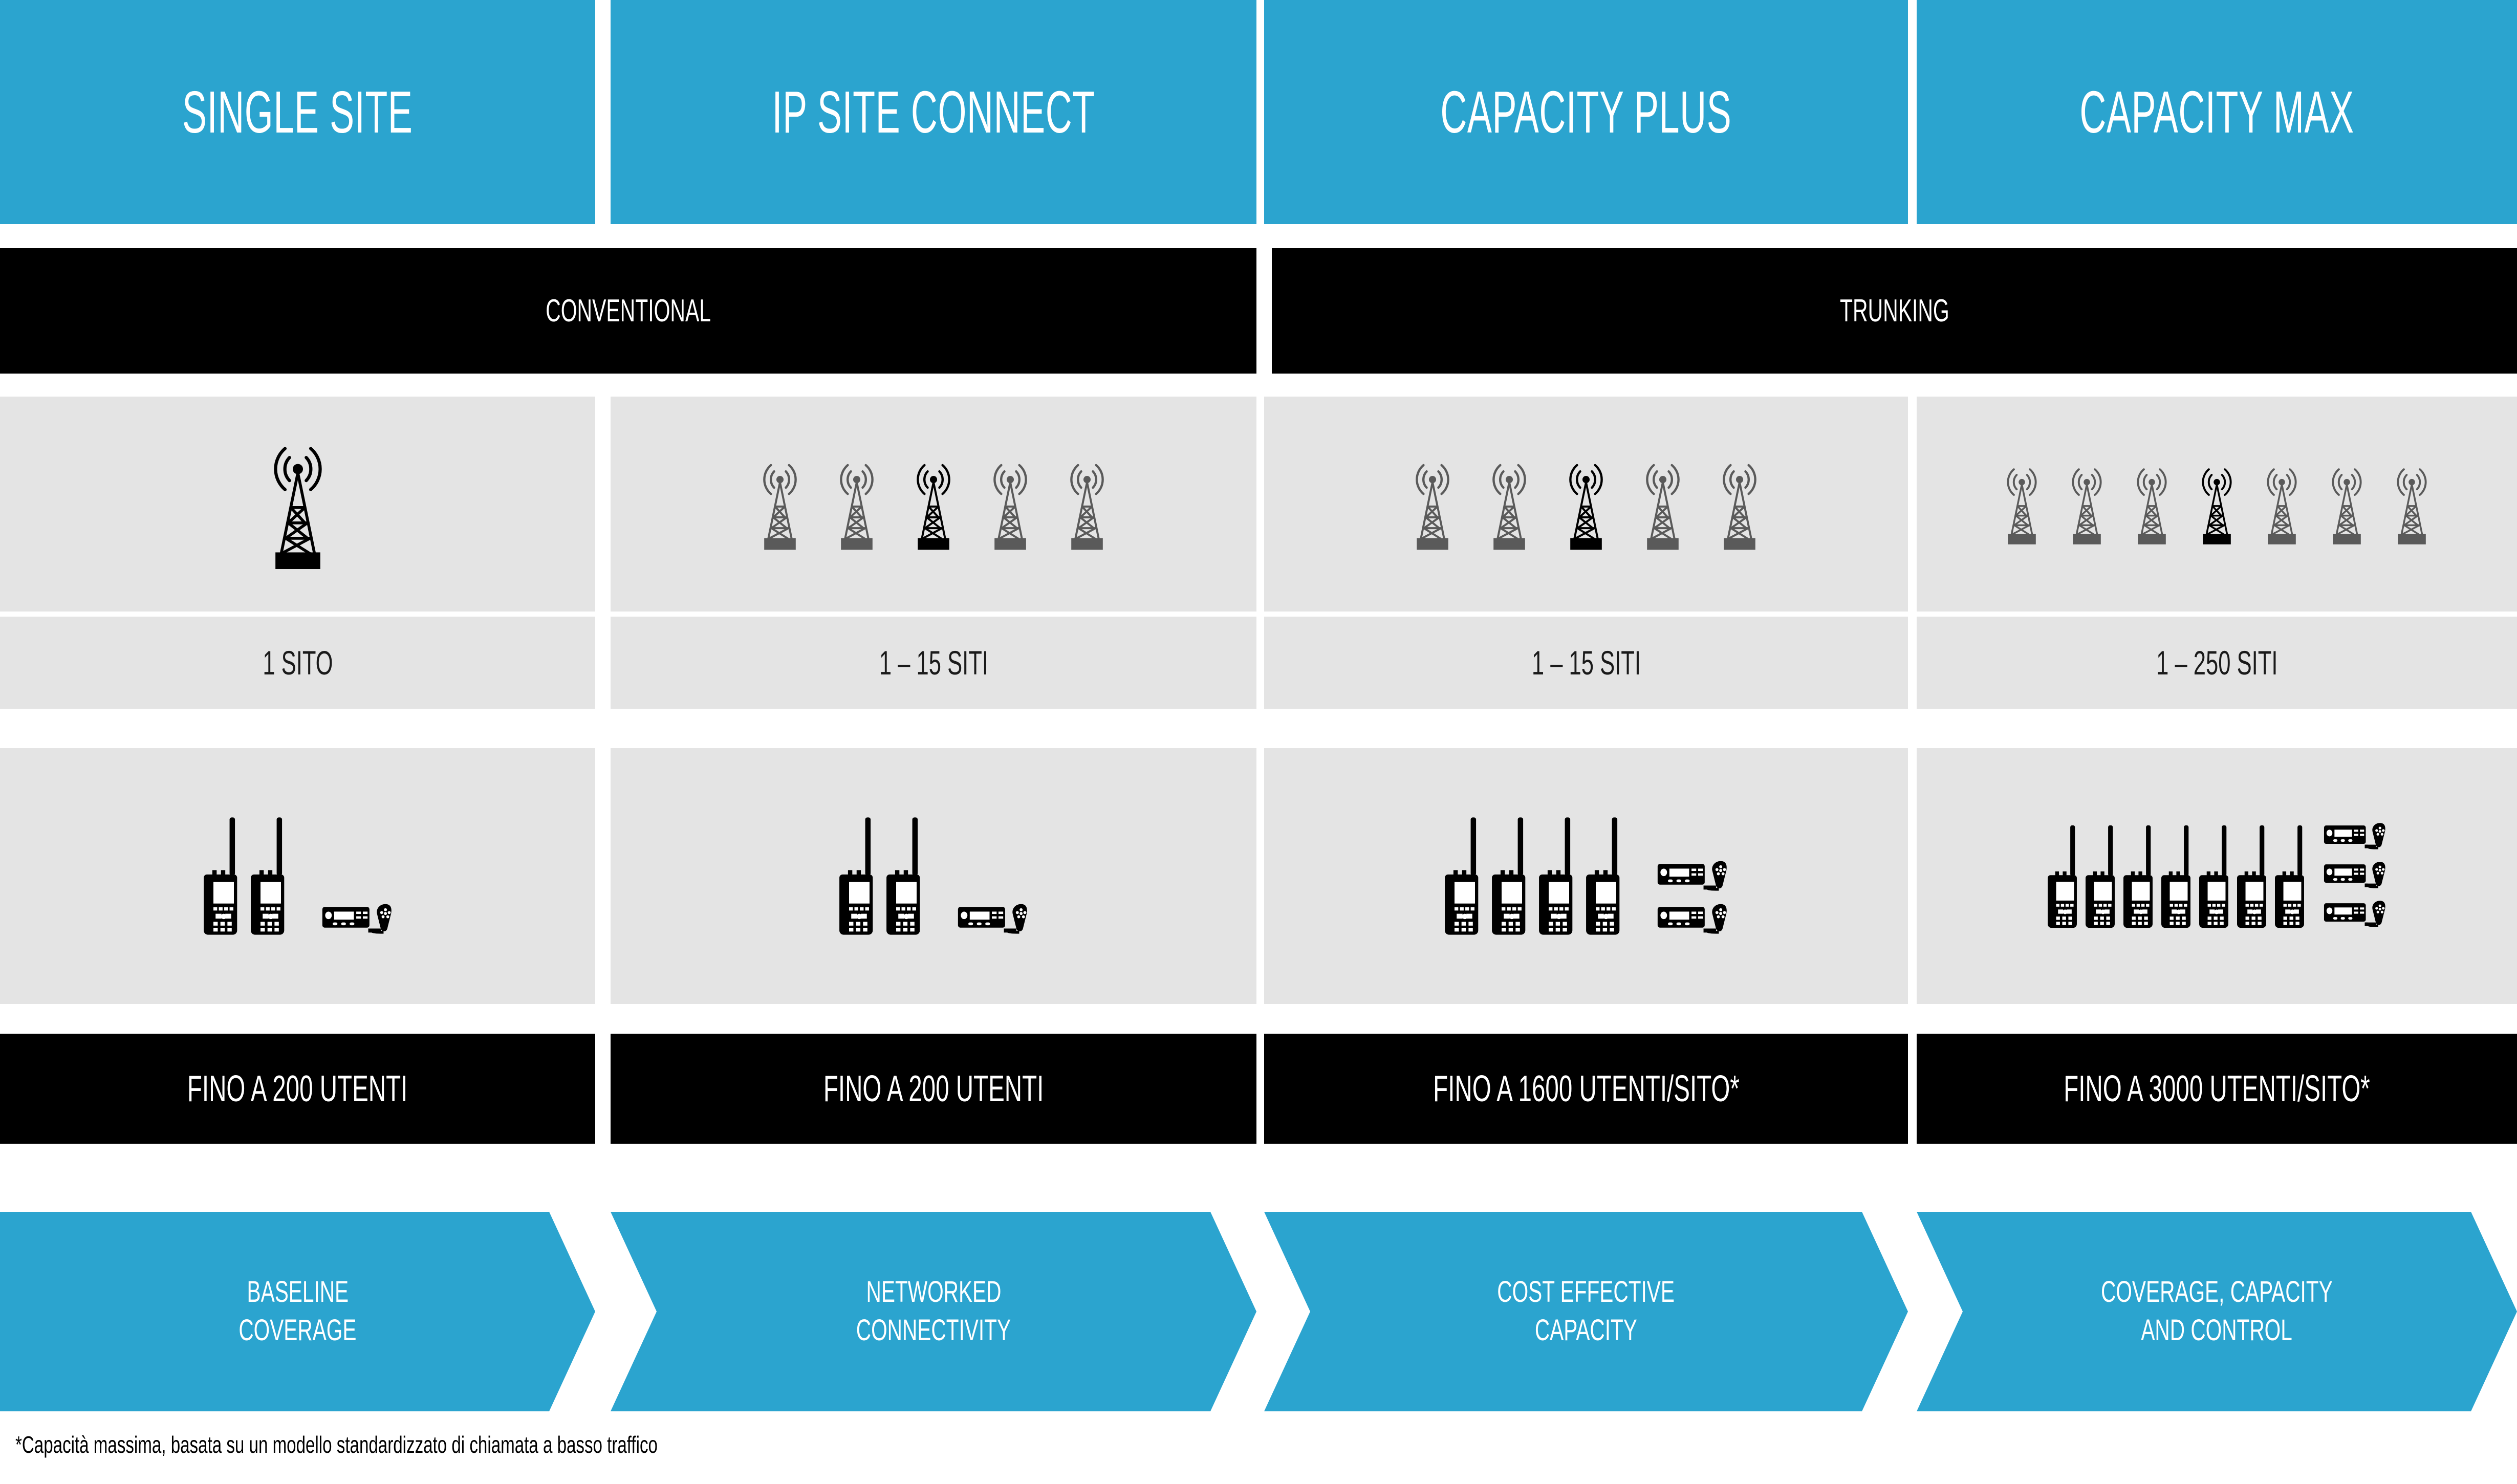  I want to click on users-capacity-plus: FINO A 1600 UTENTI/SITO*, so click(1586, 1089).